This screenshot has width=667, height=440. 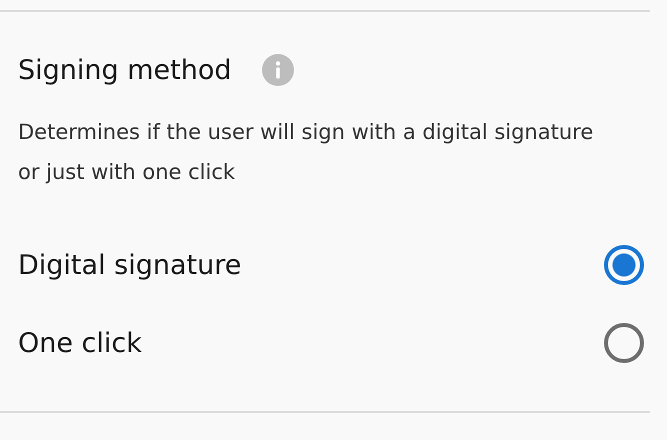 What do you see at coordinates (130, 265) in the screenshot?
I see `option-label: Digital signature` at bounding box center [130, 265].